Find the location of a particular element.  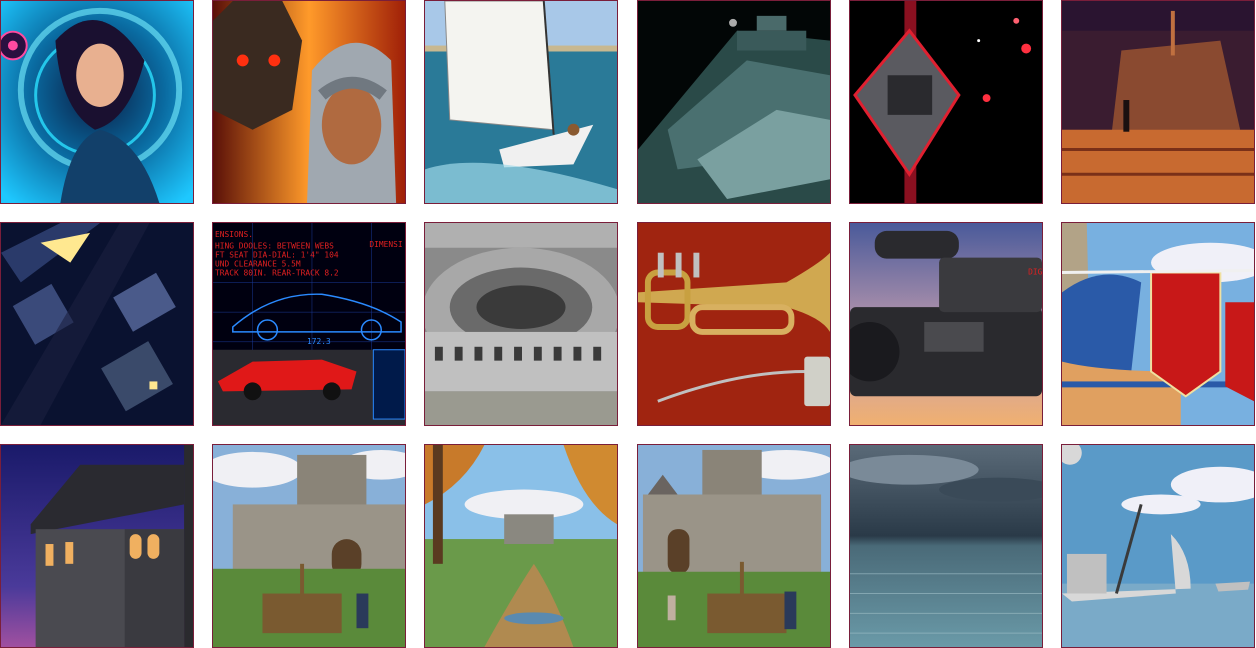

tower-icon is located at coordinates (97, 546).